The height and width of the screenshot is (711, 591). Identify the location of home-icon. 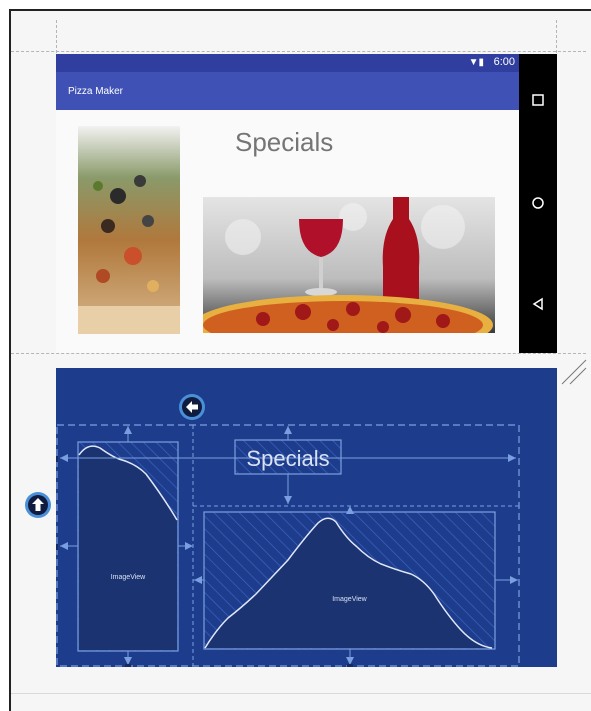
(538, 203).